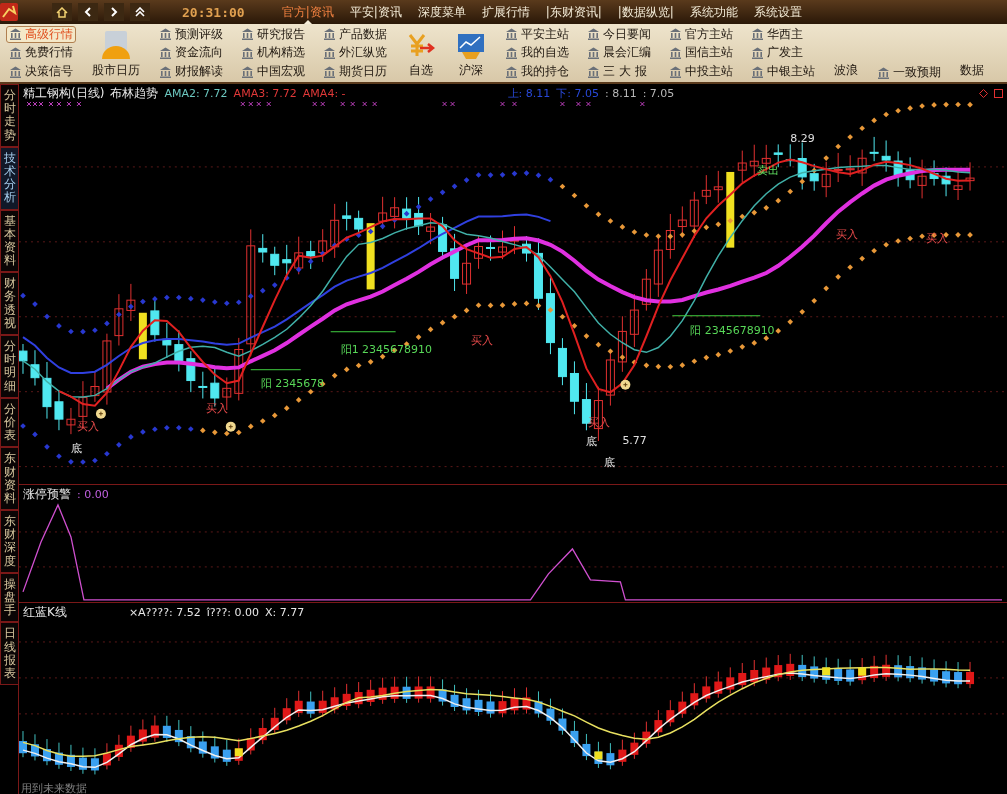  Describe the element at coordinates (645, 12) in the screenshot. I see `menu-item: |数据纵览|` at that location.